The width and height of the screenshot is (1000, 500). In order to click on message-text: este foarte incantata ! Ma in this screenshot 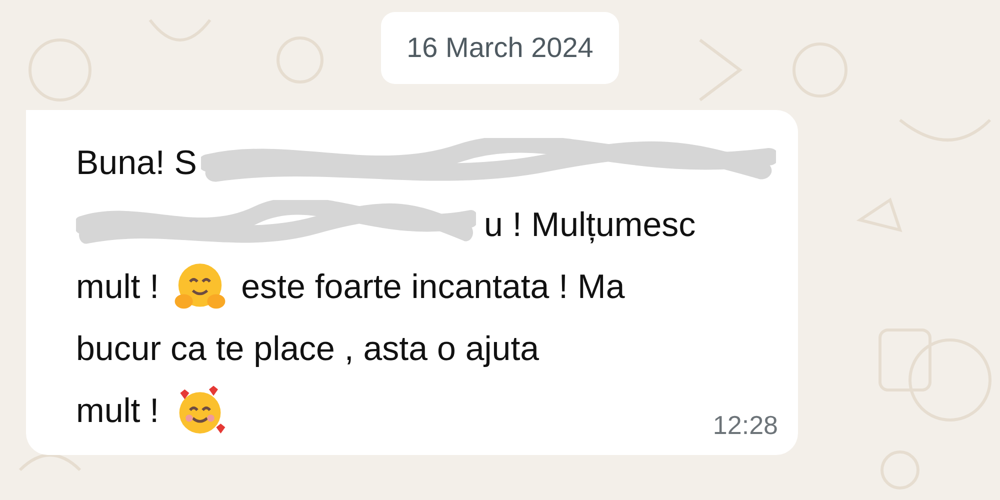, I will do `click(433, 287)`.